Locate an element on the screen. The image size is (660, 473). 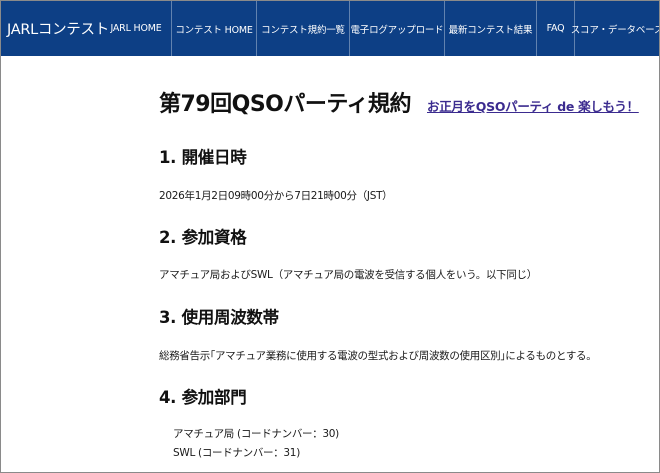
section-heading-frequency: 3. 使用周波数帯 is located at coordinates (219, 317).